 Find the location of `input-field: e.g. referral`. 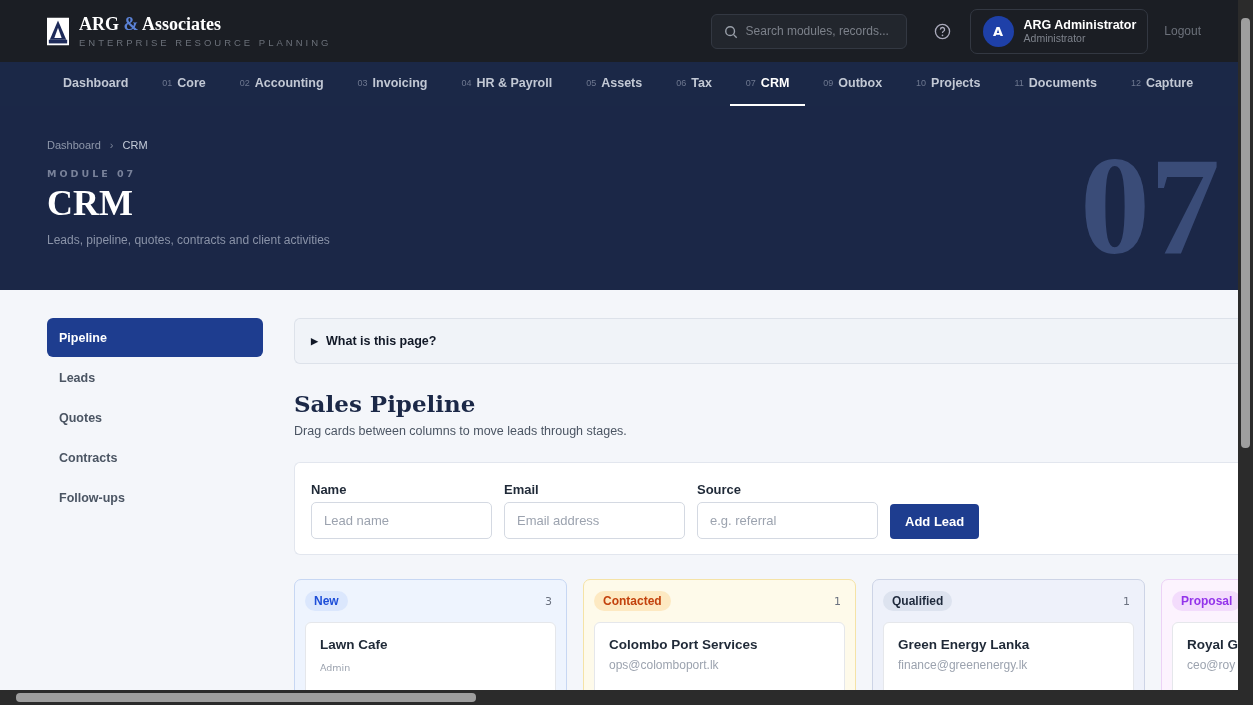

input-field: e.g. referral is located at coordinates (787, 520).